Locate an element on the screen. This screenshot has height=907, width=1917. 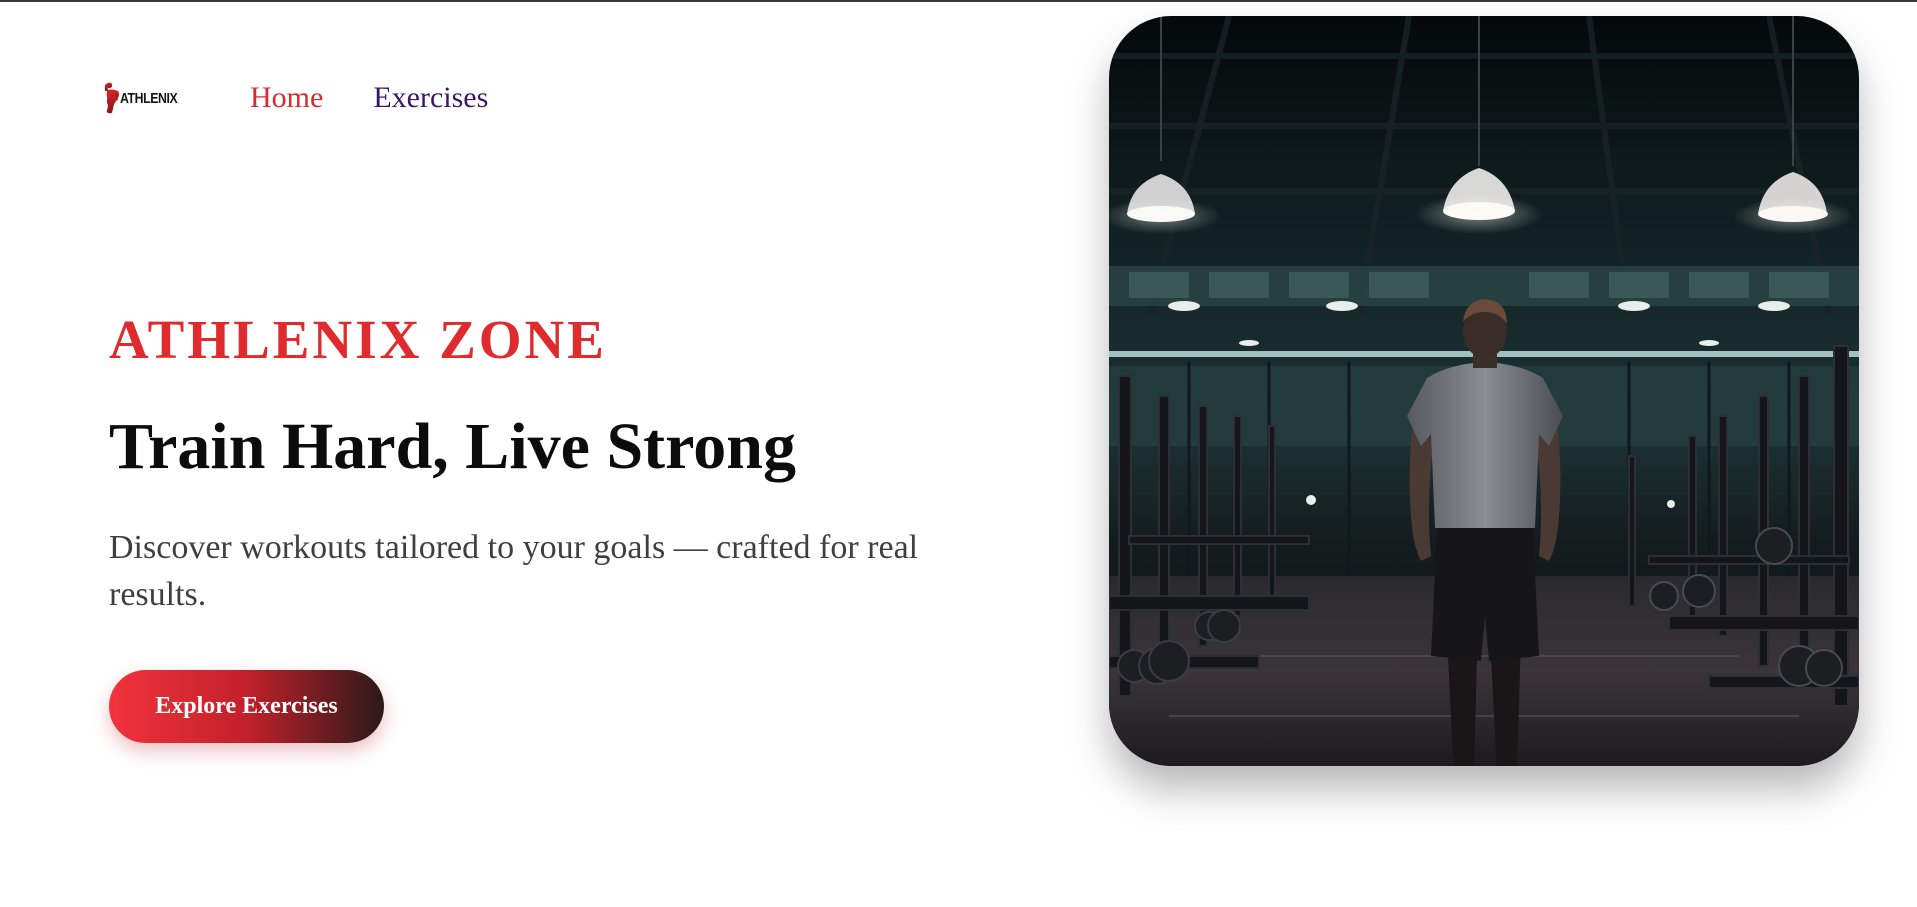
hero-headline: Train Hard, Live Strong is located at coordinates (452, 446).